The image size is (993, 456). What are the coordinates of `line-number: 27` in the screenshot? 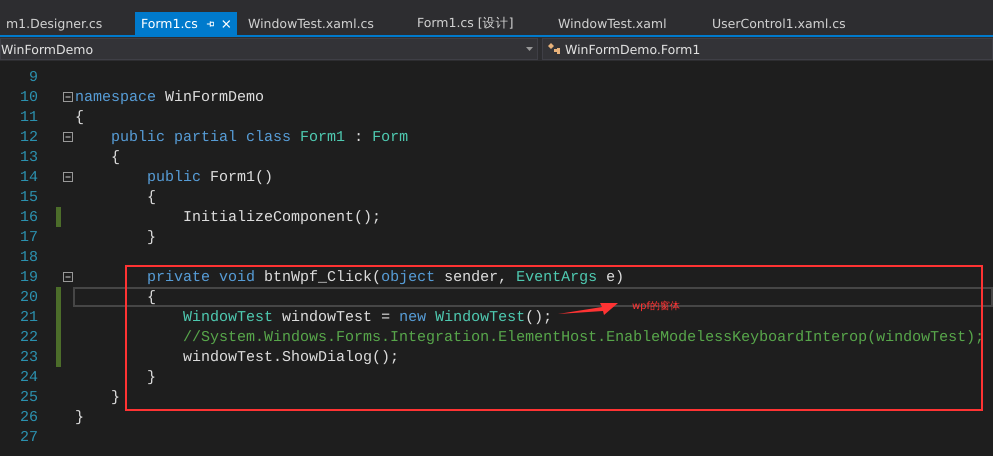 It's located at (28, 437).